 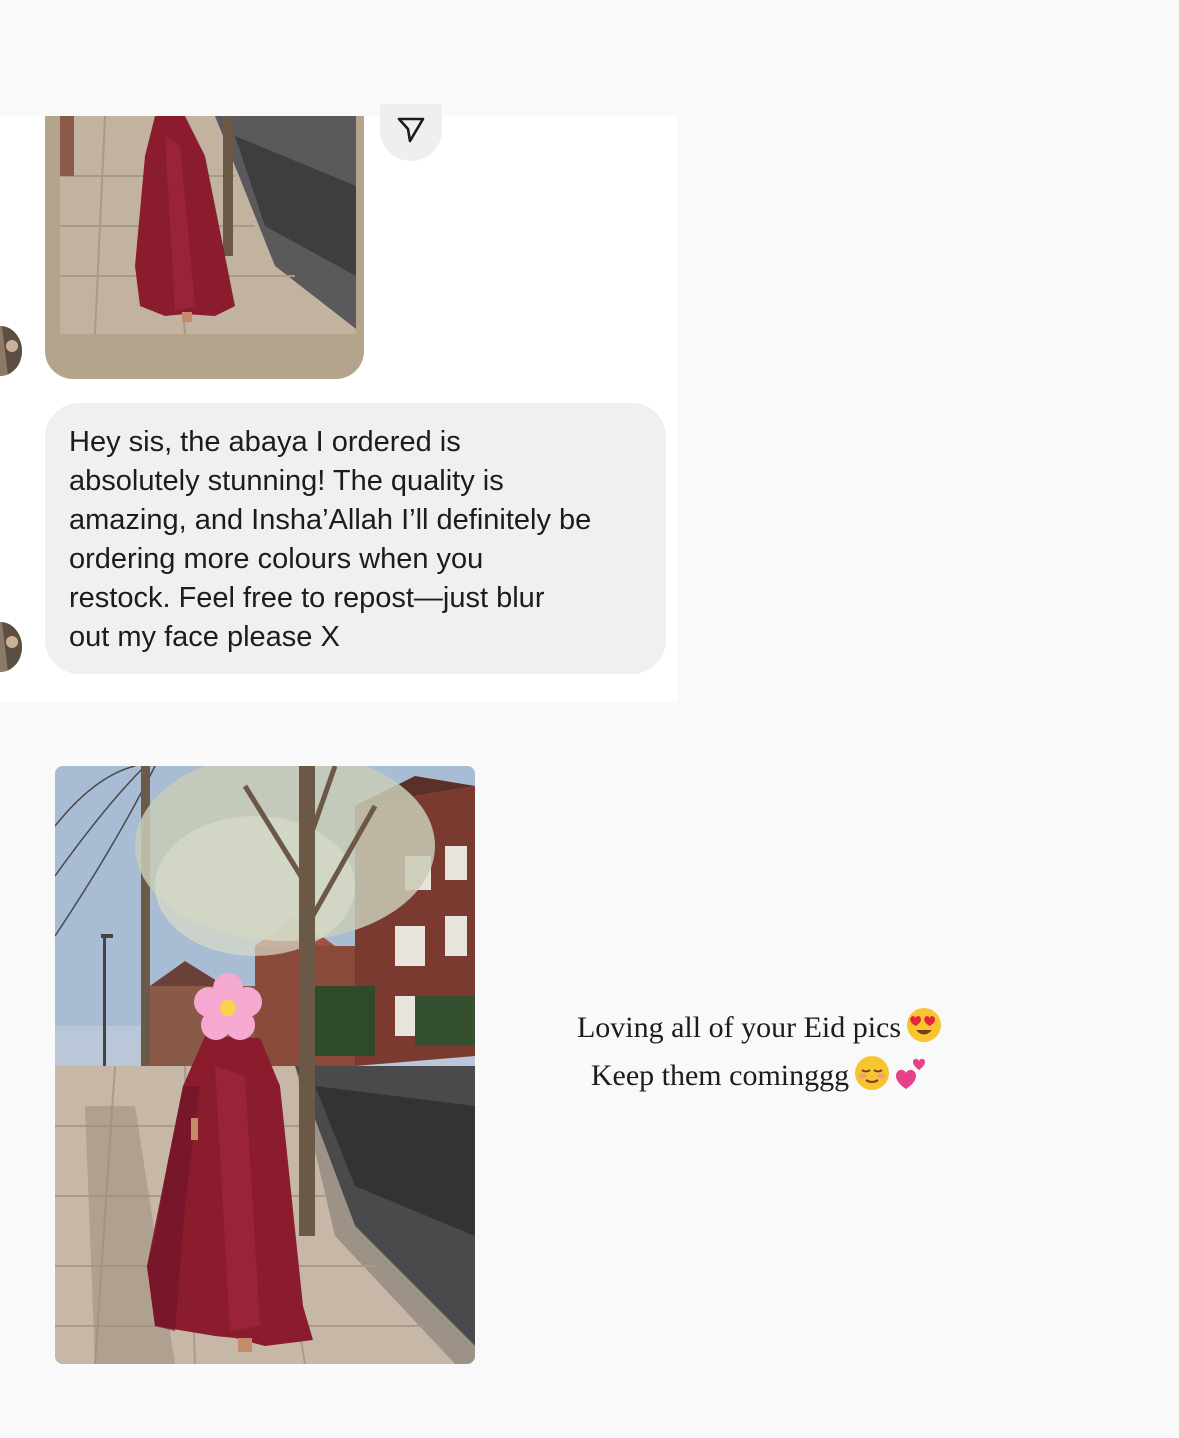 I want to click on caption-line-1-text: Loving all of your Eid pics, so click(x=739, y=1027).